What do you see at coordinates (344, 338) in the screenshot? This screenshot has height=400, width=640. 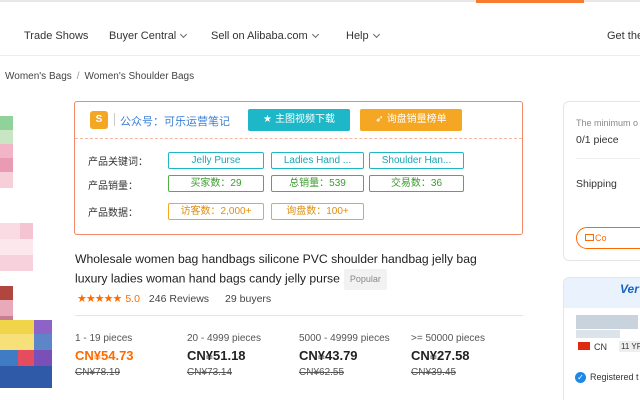 I see `price-tier-qty: 5000 - 49999 pieces` at bounding box center [344, 338].